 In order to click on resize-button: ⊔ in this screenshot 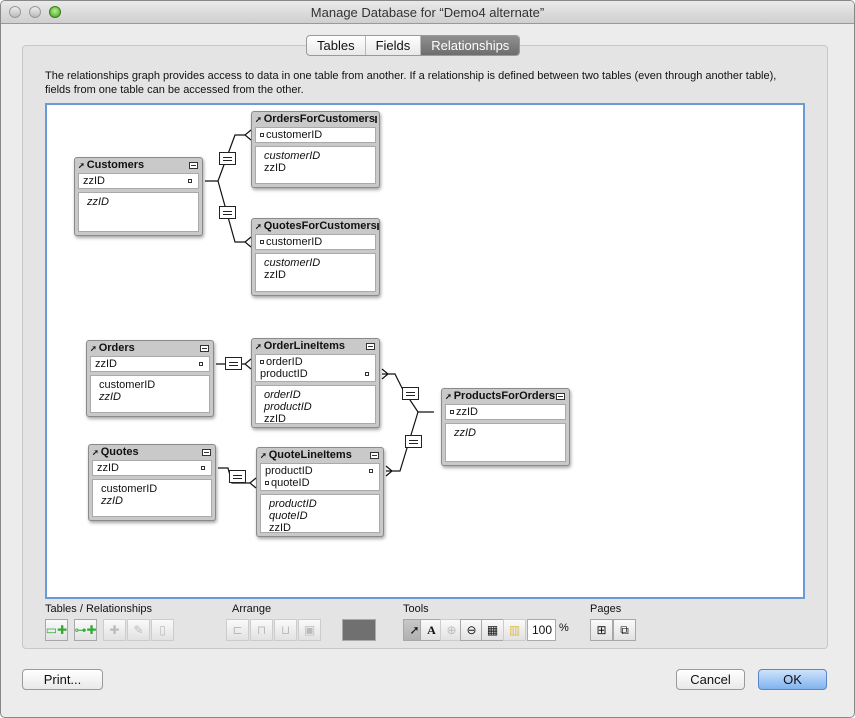, I will do `click(285, 630)`.